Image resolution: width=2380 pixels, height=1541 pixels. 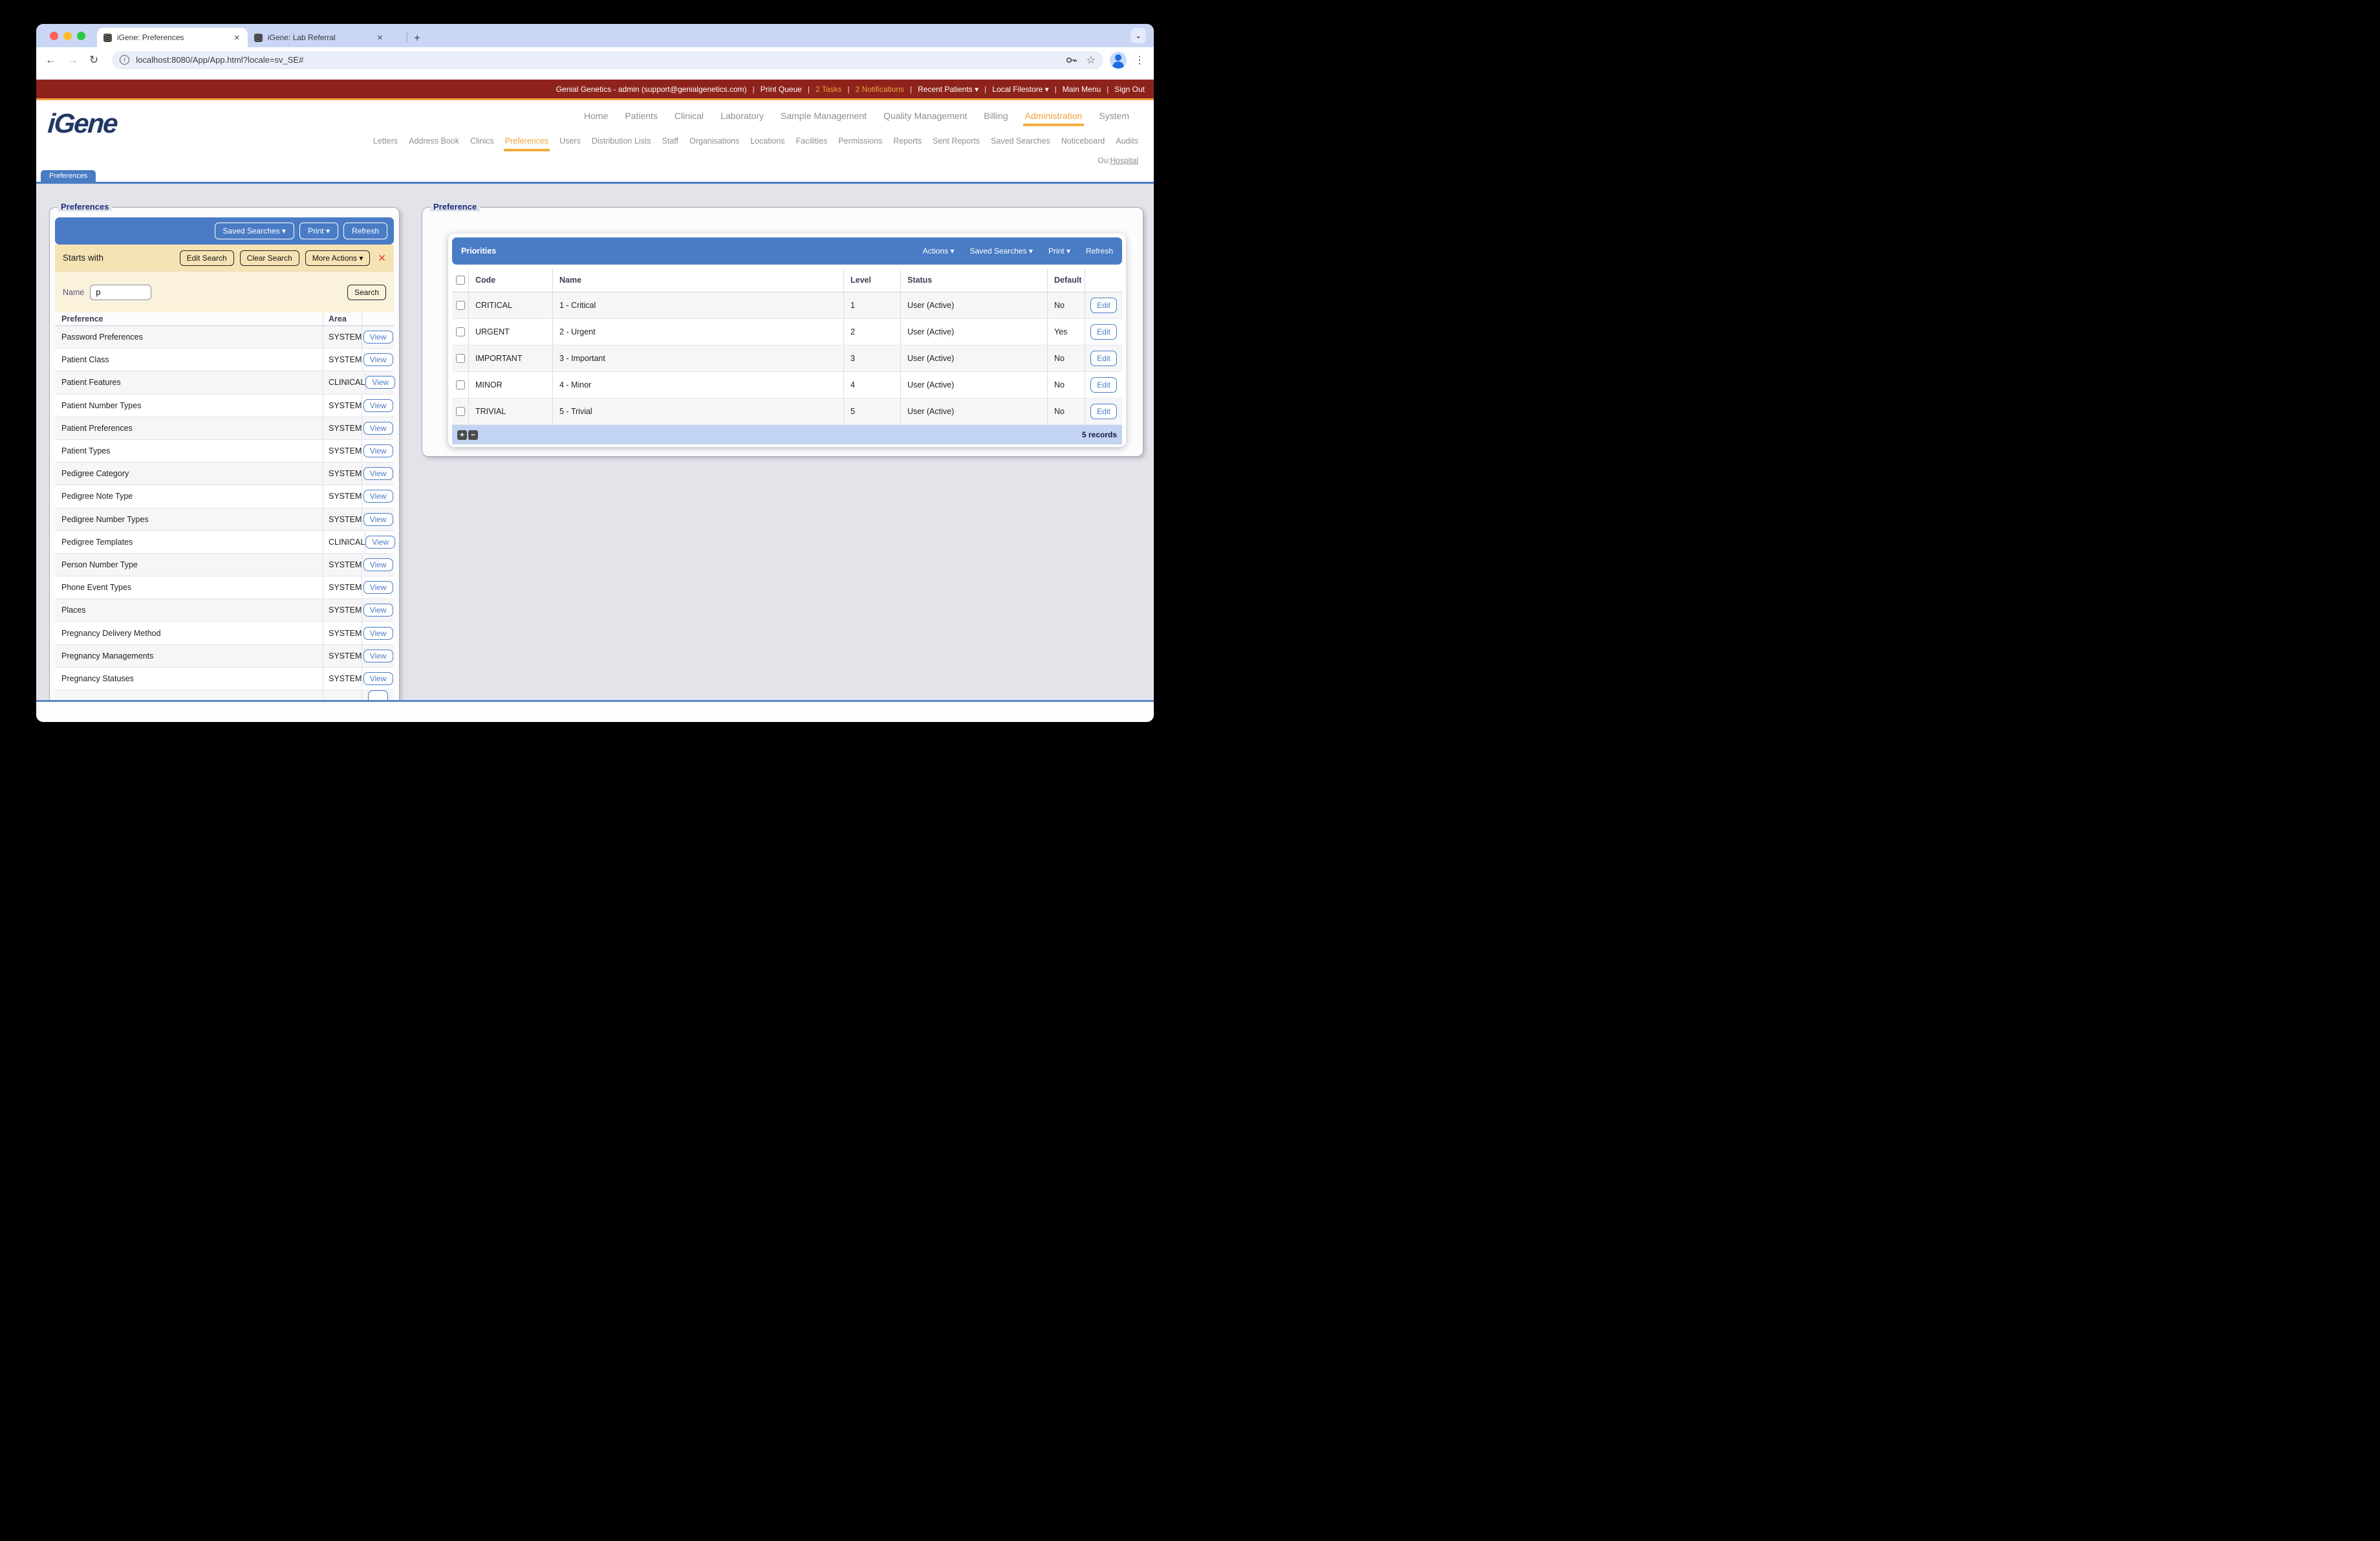 I want to click on close-window-button, so click(x=54, y=36).